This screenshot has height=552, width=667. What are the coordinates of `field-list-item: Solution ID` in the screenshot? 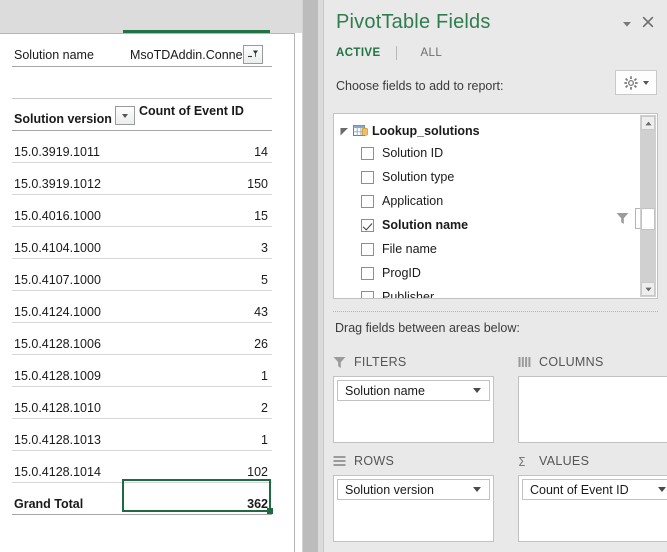 It's located at (402, 153).